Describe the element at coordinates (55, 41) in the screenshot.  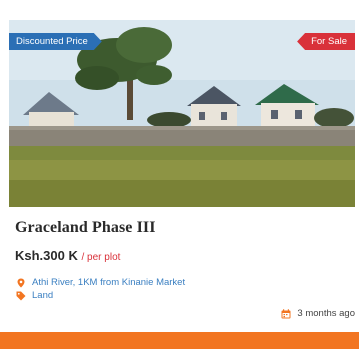
I see `discounted-price-badge: Discounted Price` at that location.